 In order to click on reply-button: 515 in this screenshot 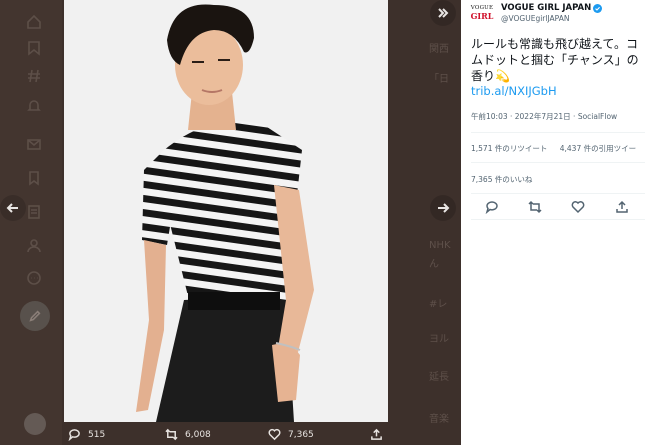, I will do `click(86, 434)`.